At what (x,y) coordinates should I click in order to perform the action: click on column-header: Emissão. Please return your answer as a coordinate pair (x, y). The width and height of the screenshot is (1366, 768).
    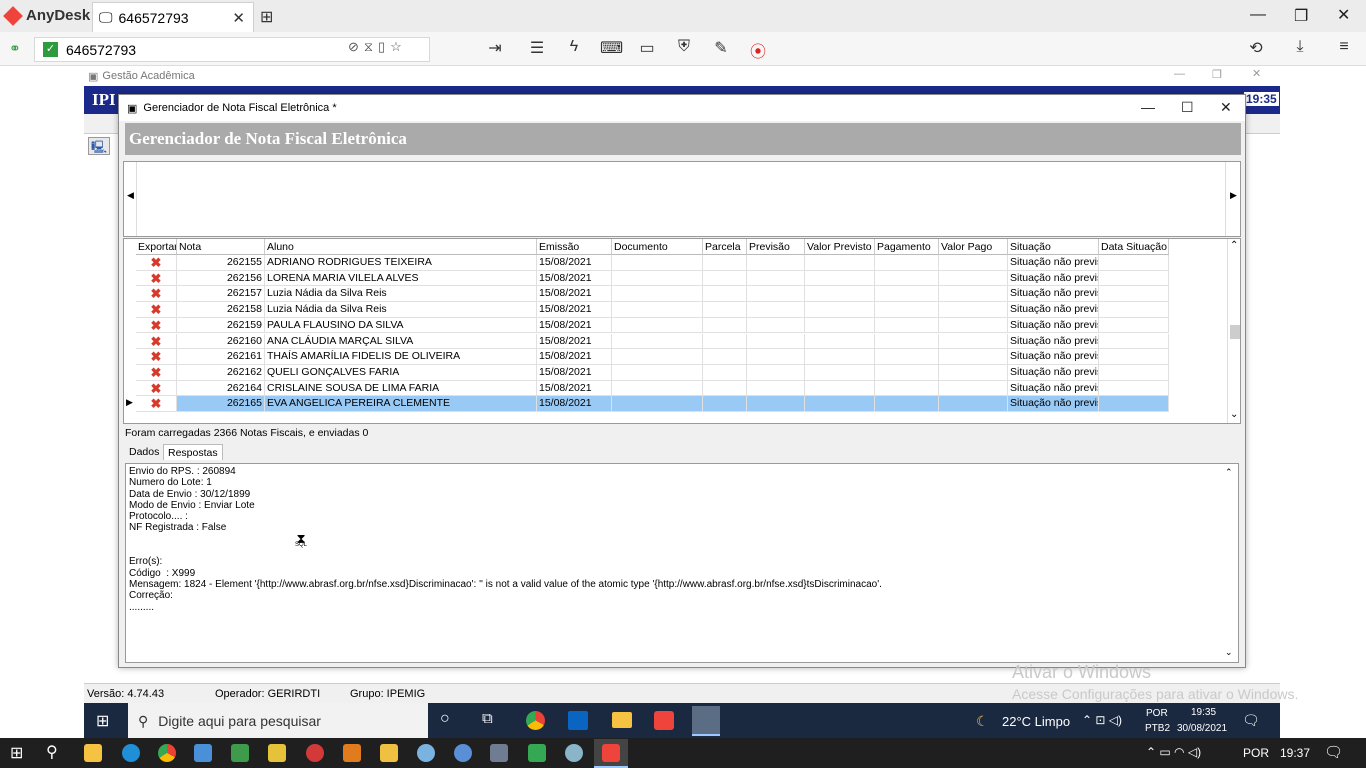
    Looking at the image, I should click on (574, 247).